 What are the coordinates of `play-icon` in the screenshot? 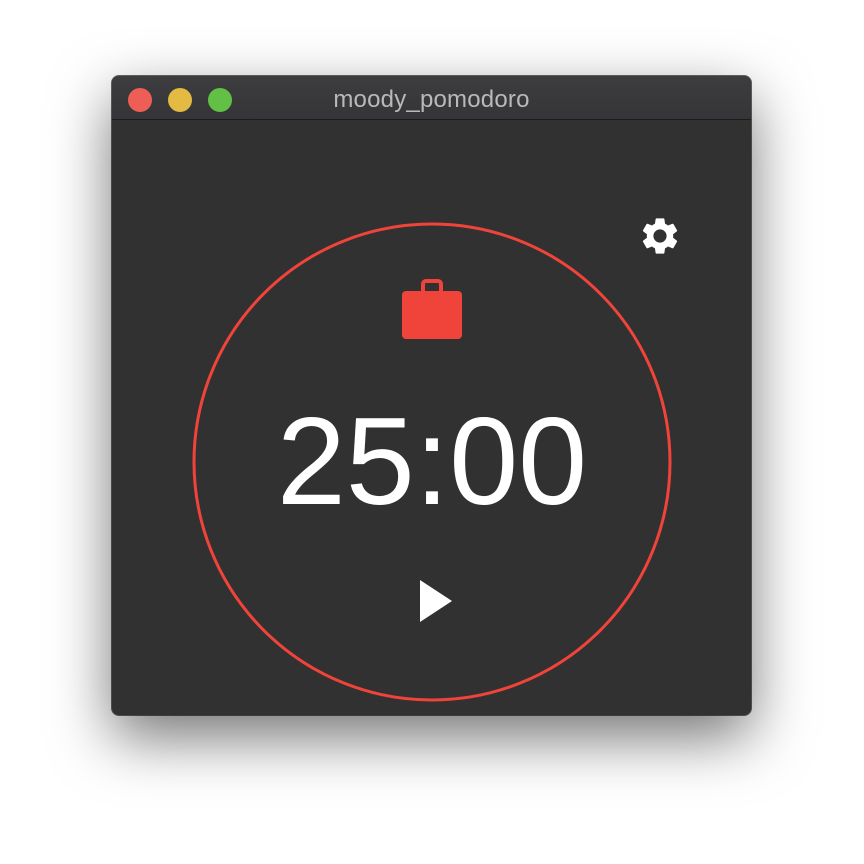 It's located at (434, 601).